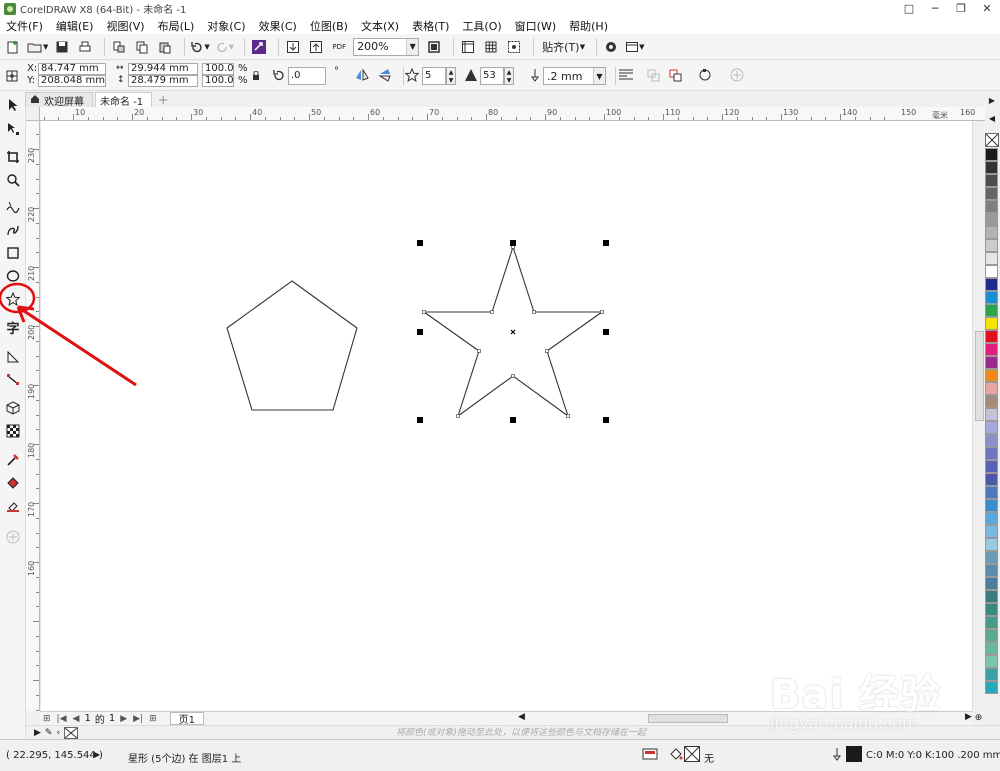  I want to click on palette-arrow-icon: ▶, so click(37, 733).